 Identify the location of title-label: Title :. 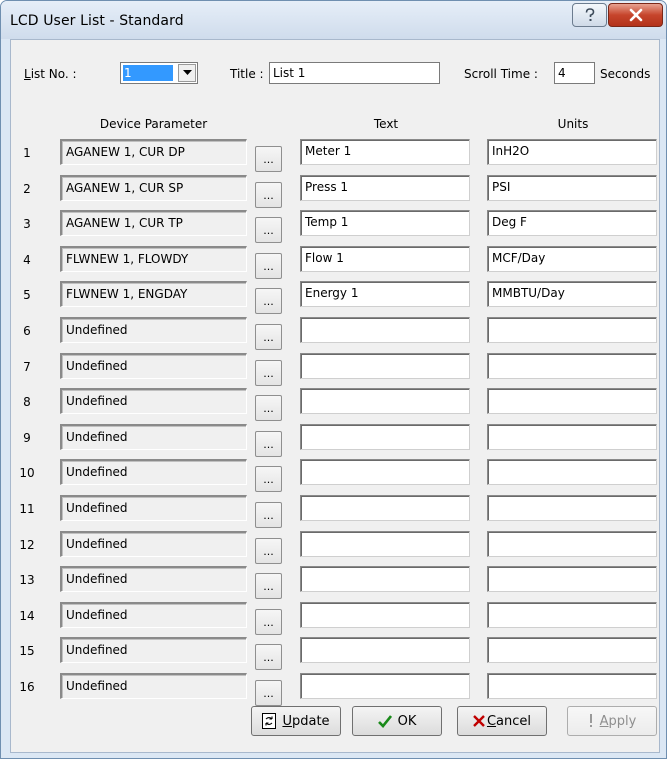
(247, 74).